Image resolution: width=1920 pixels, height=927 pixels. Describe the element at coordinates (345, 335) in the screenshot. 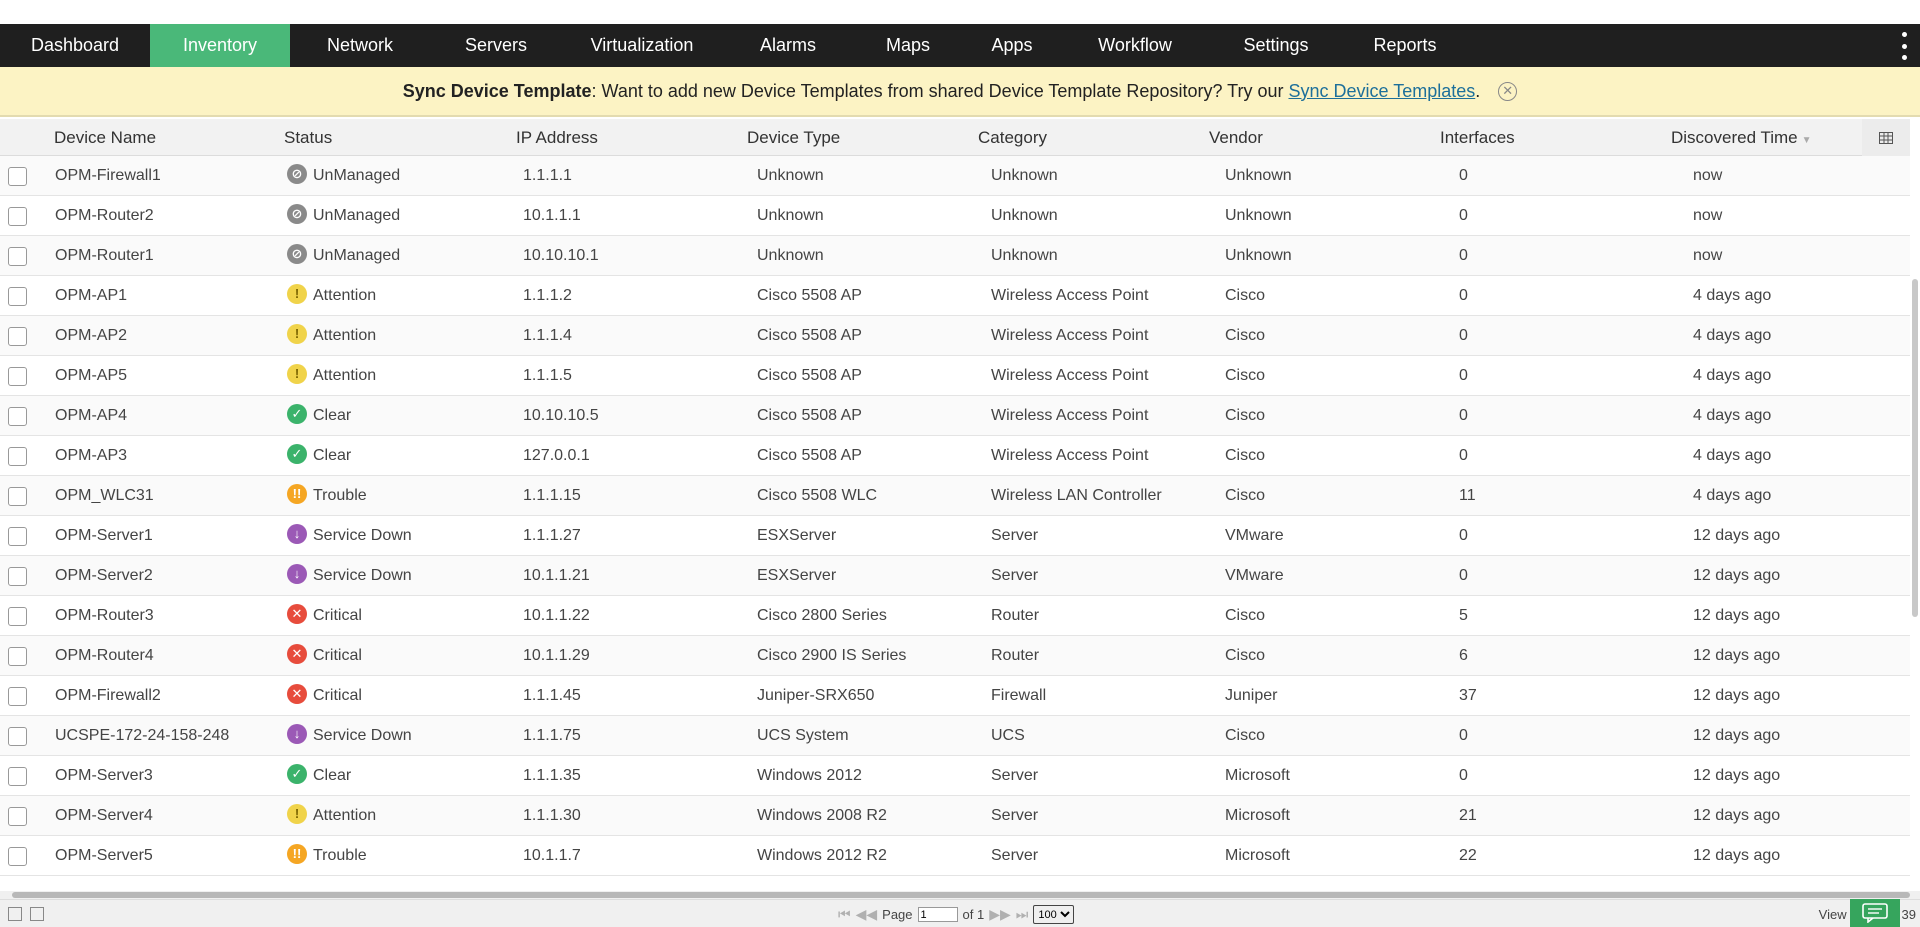

I see `status-label: Attention` at that location.